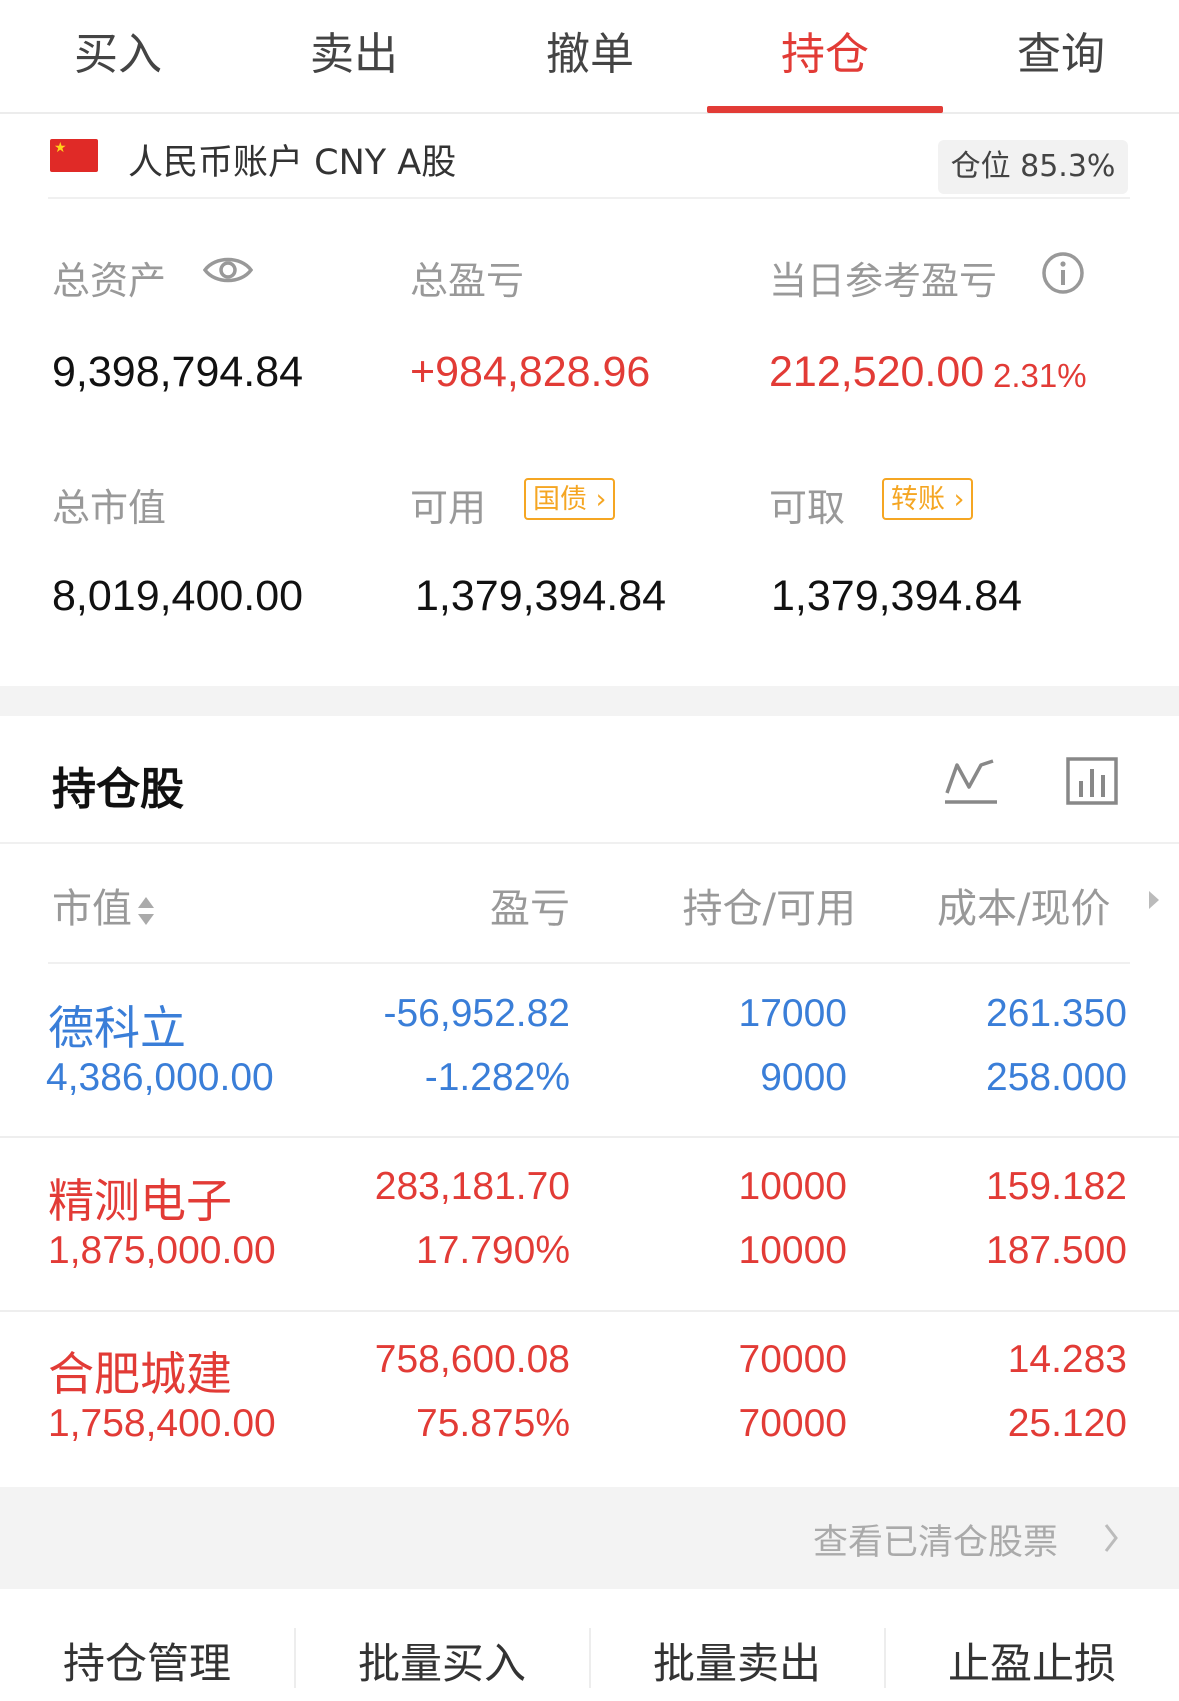 This screenshot has height=1701, width=1179. Describe the element at coordinates (1056, 1186) in the screenshot. I see `stock-cost: 159.182` at that location.